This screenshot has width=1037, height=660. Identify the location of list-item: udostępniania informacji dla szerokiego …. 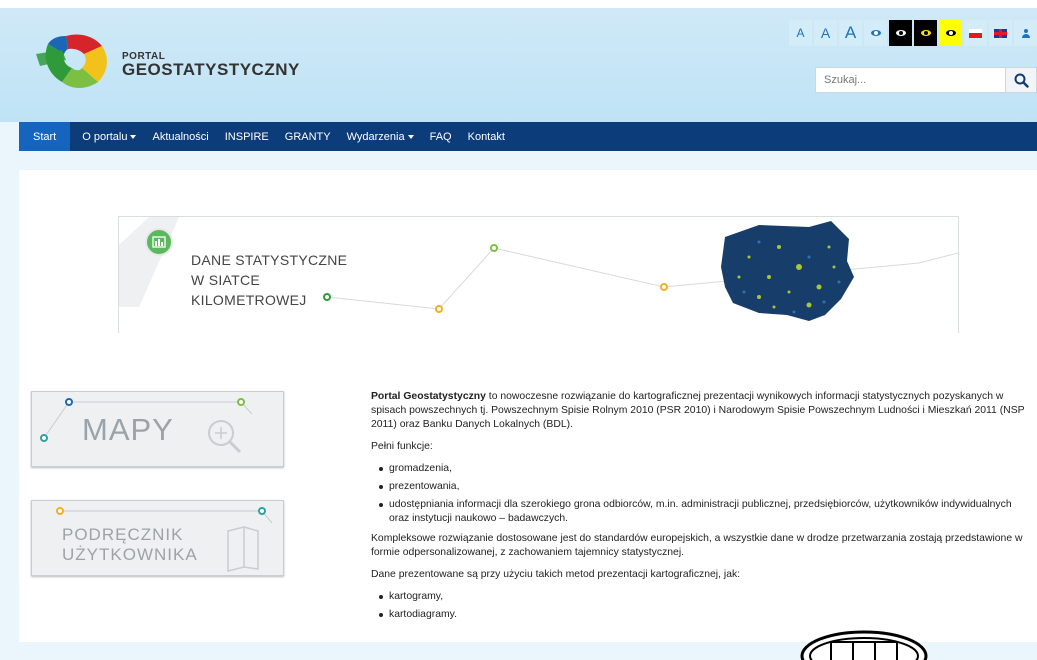
(705, 512).